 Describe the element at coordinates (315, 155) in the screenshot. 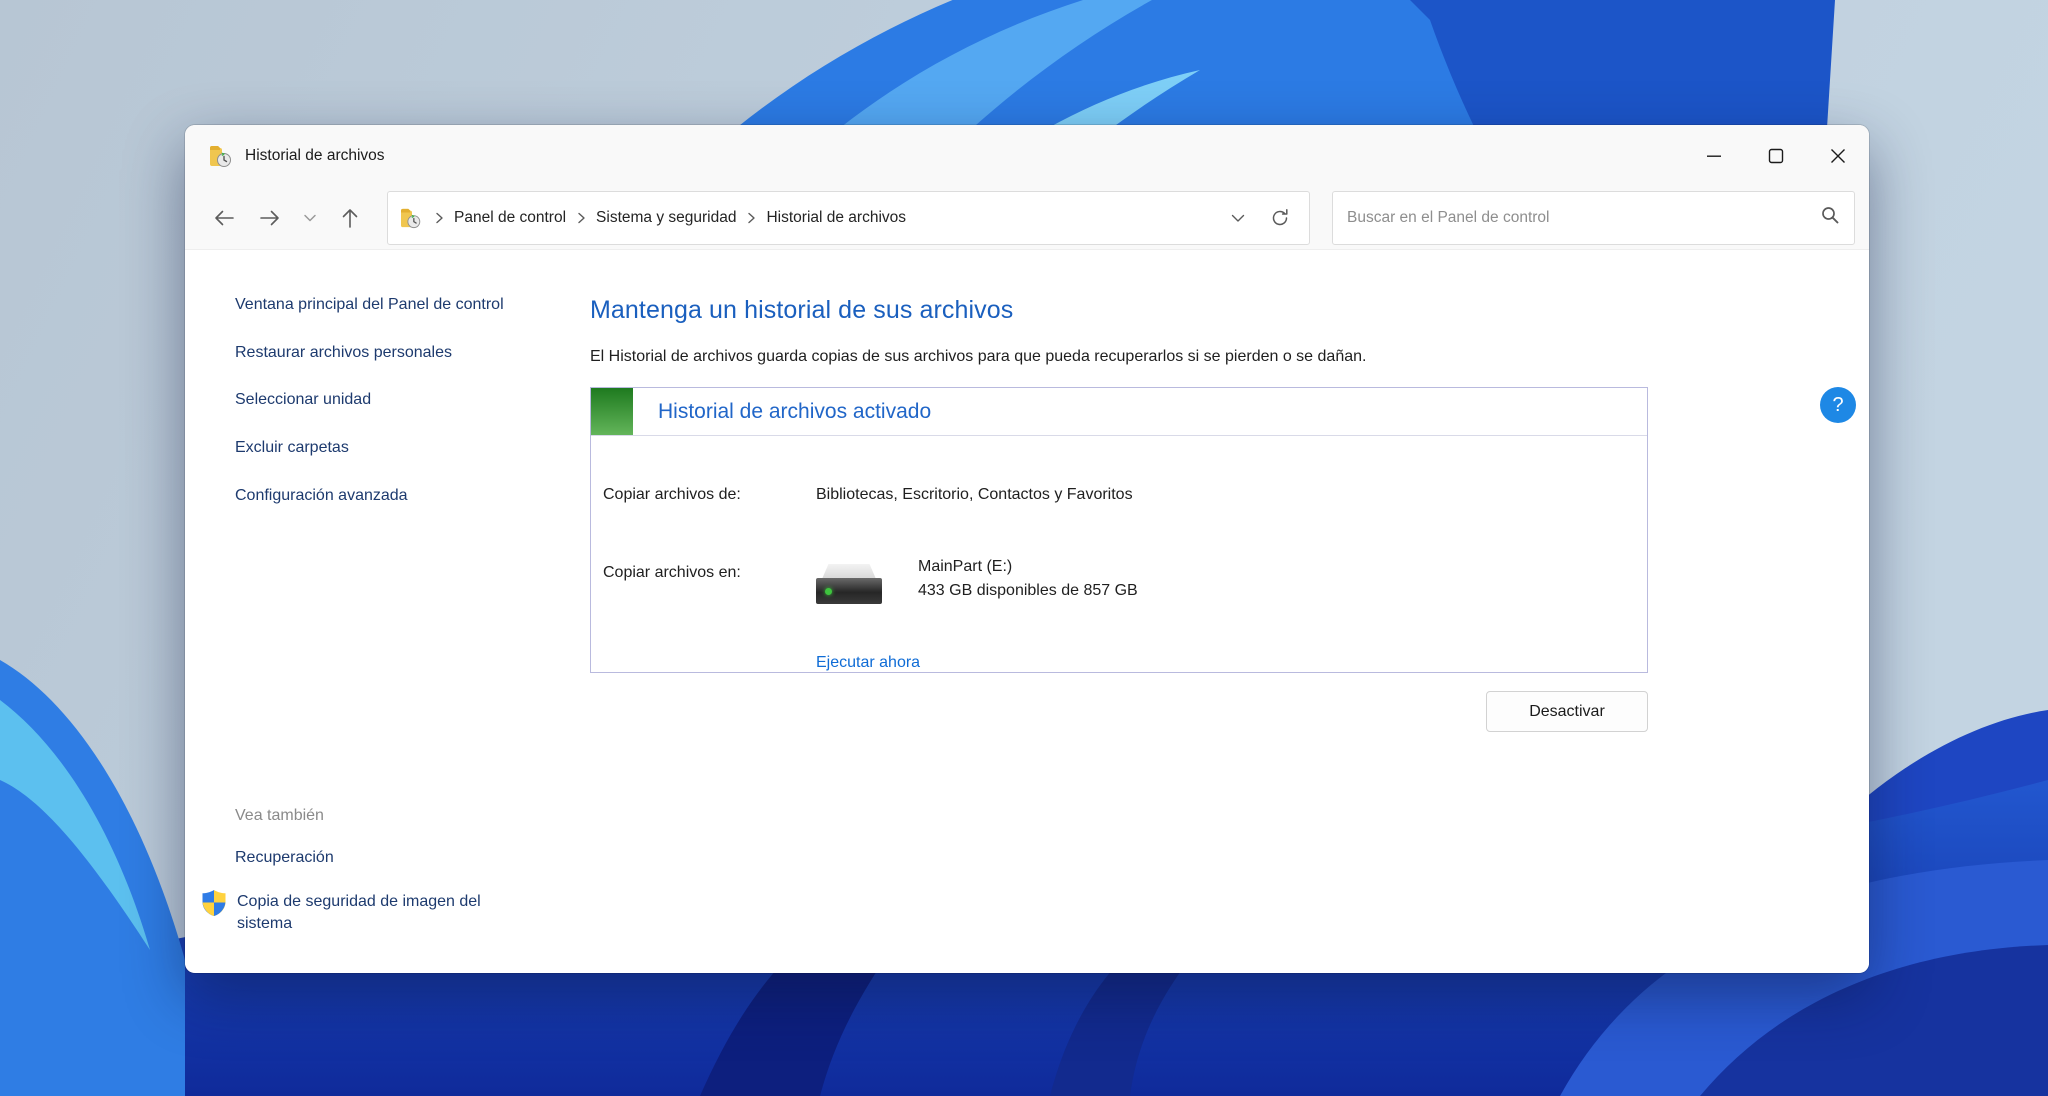

I see `window-title: Historial de archivos` at that location.